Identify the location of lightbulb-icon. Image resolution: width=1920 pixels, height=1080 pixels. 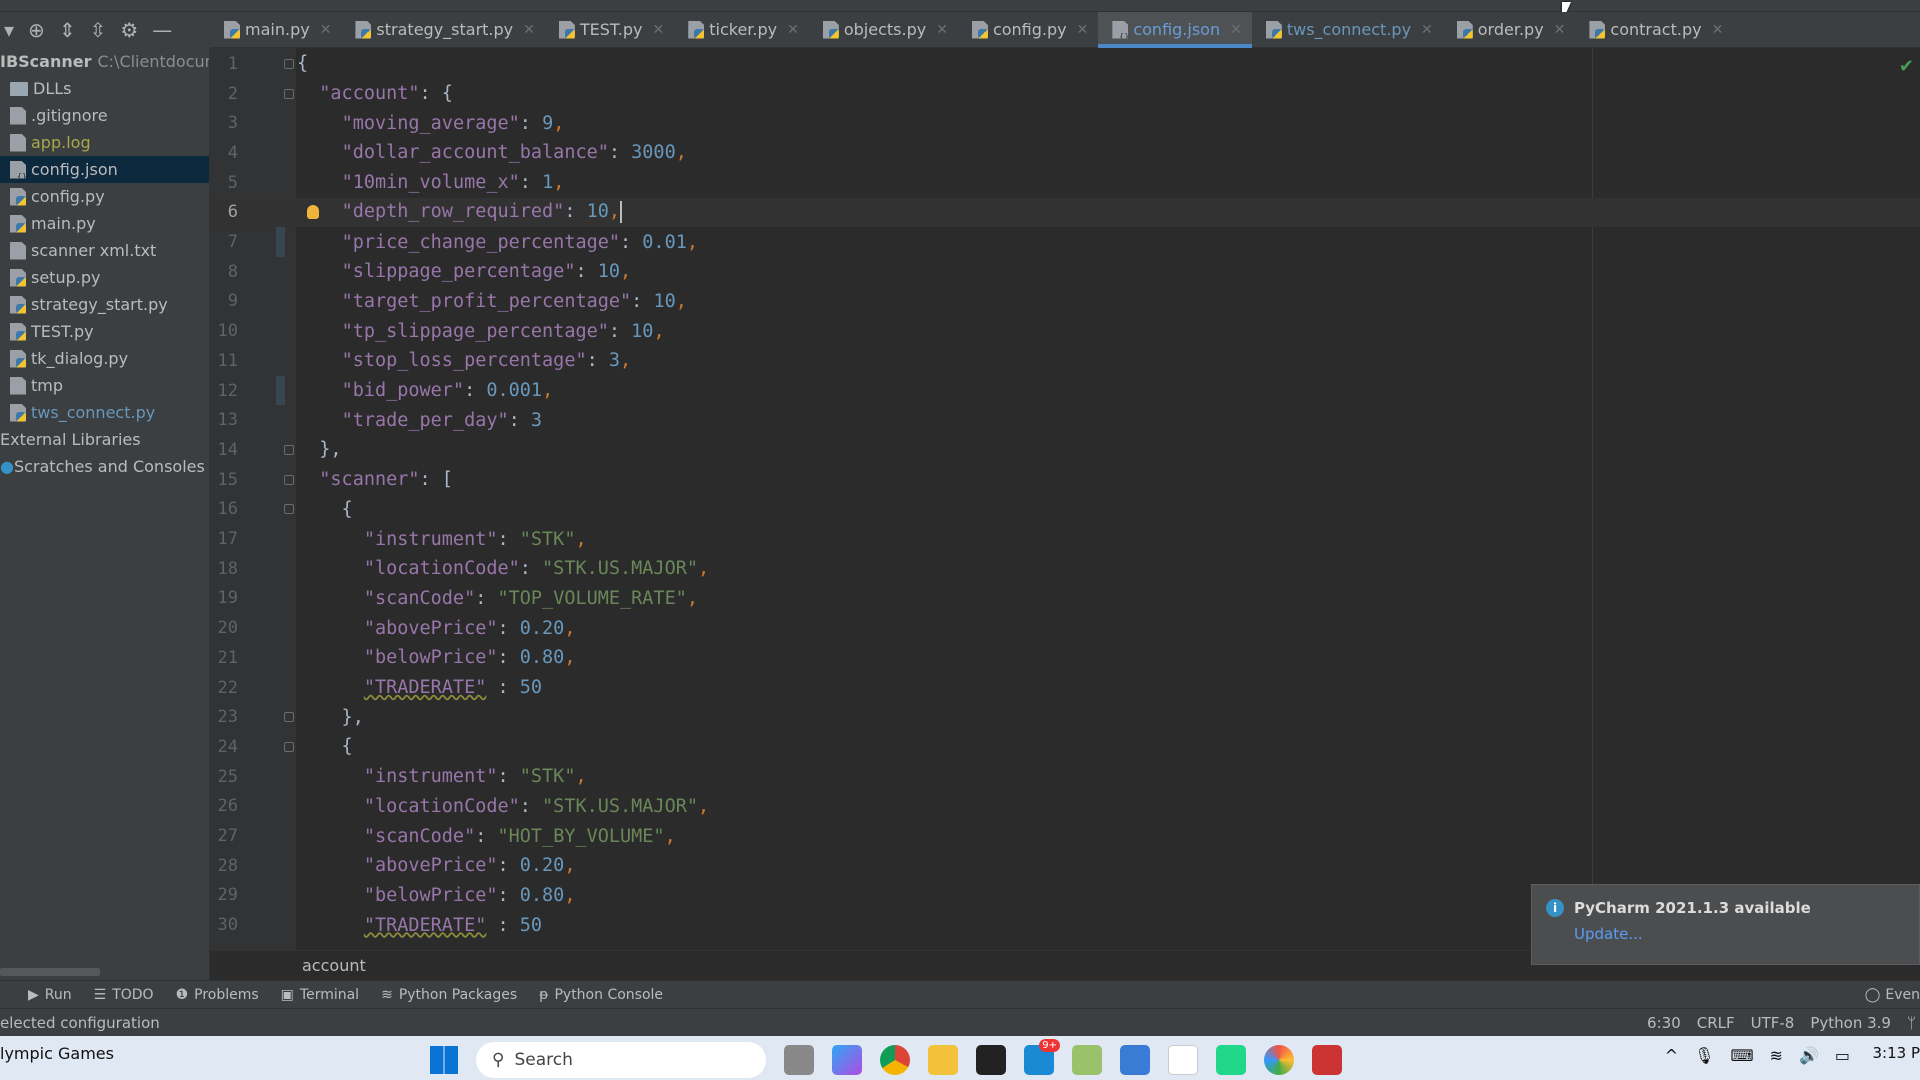
(313, 212).